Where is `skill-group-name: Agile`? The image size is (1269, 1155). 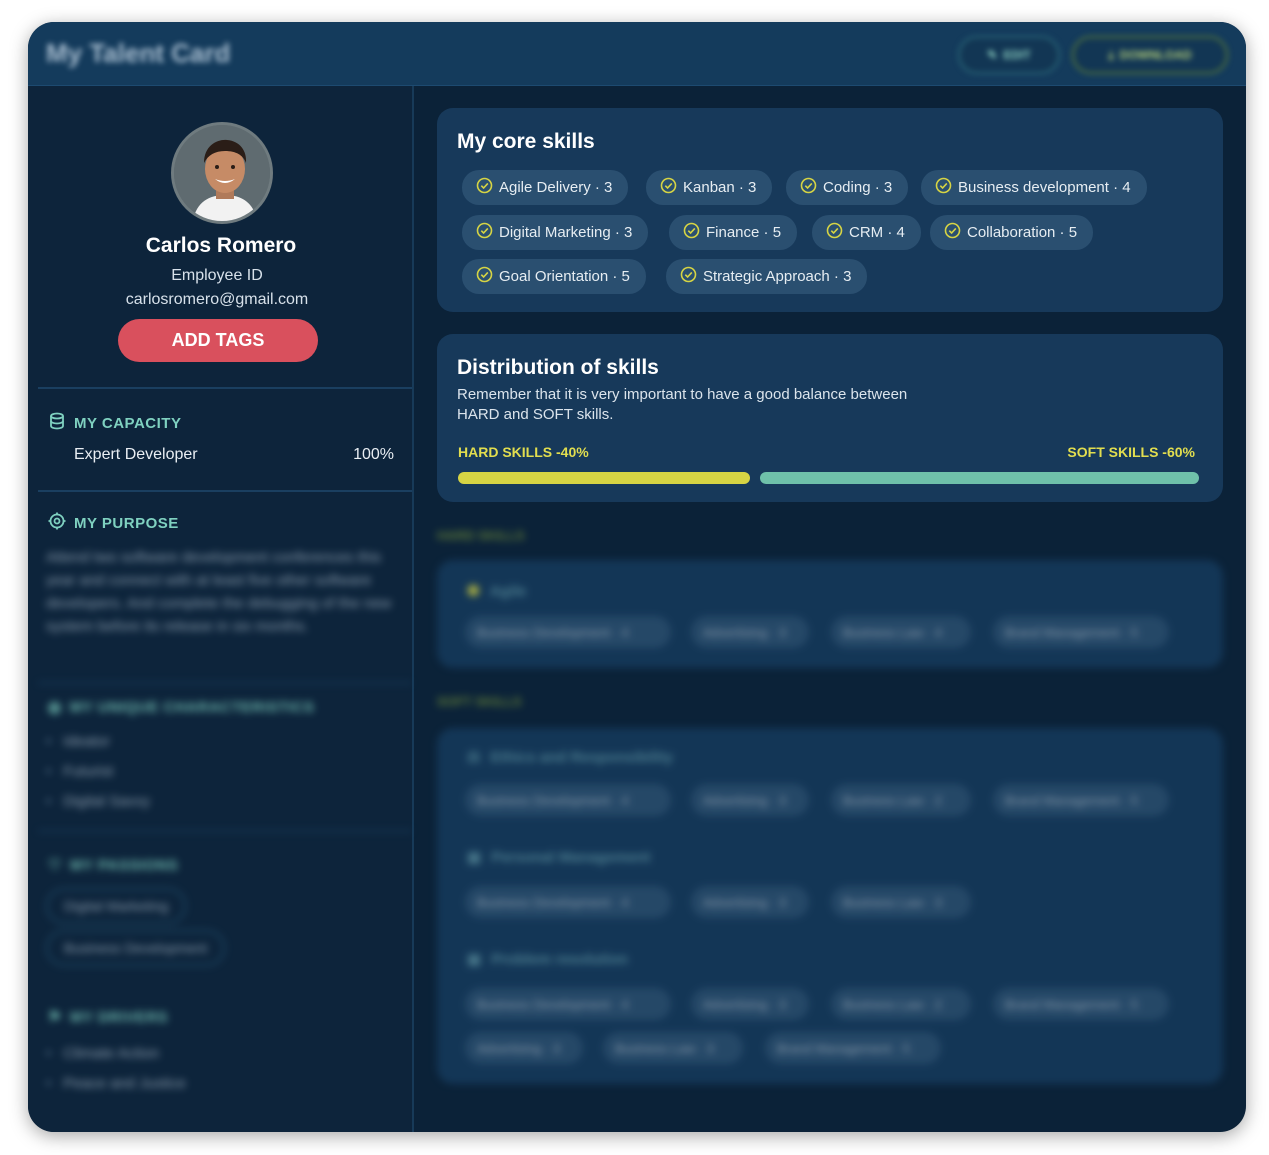 skill-group-name: Agile is located at coordinates (508, 591).